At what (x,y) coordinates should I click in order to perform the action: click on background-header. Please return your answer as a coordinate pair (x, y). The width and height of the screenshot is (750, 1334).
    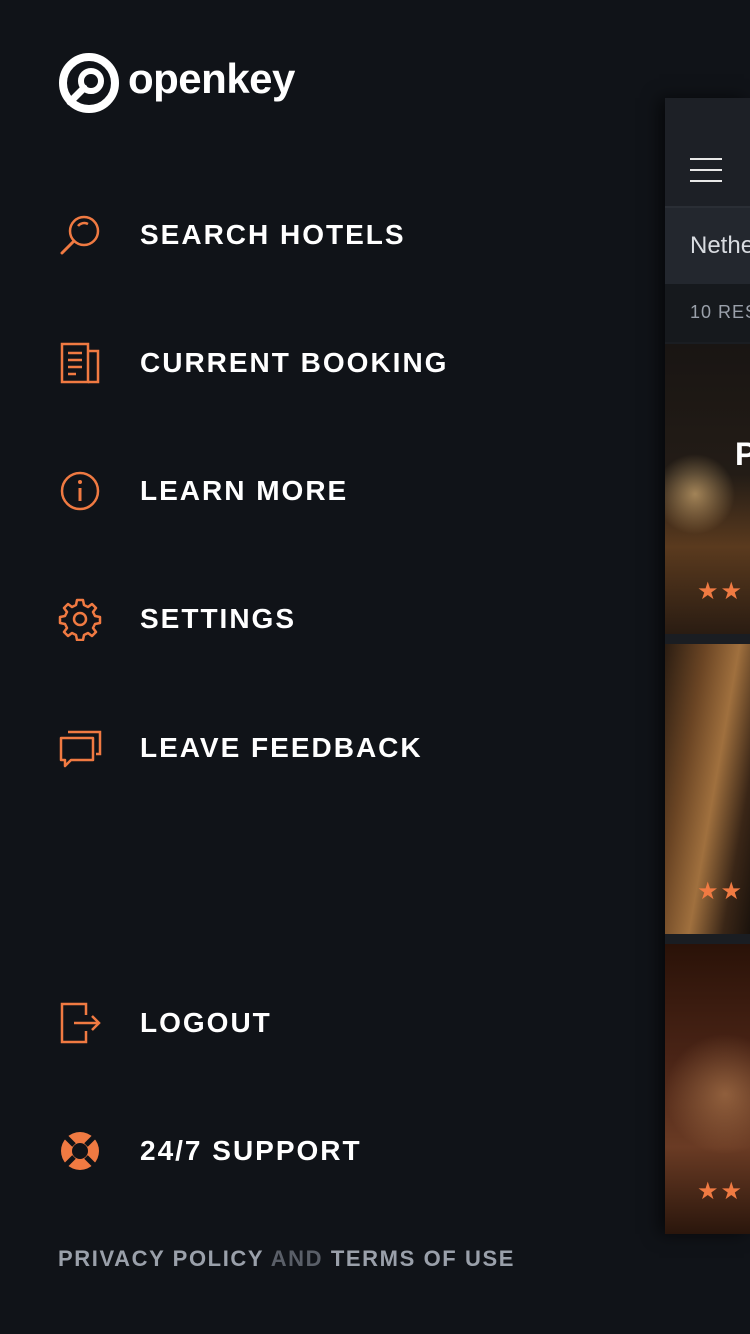
    Looking at the image, I should click on (707, 153).